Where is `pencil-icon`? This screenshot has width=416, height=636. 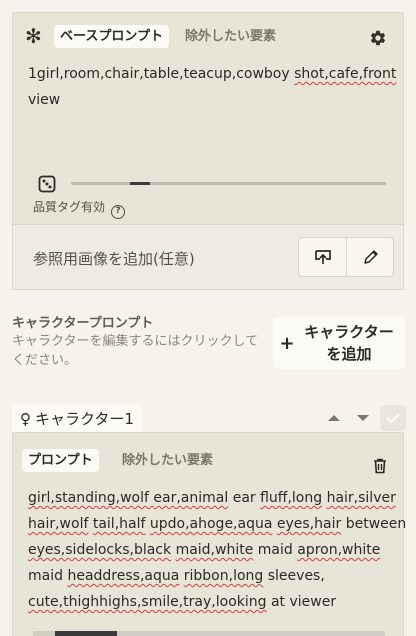
pencil-icon is located at coordinates (371, 257).